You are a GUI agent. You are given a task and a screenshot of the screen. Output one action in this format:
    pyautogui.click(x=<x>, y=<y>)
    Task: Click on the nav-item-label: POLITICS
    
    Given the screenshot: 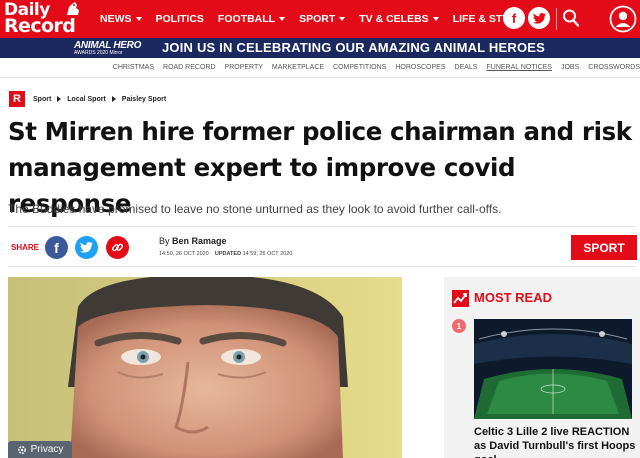 What is the action you would take?
    pyautogui.click(x=179, y=19)
    